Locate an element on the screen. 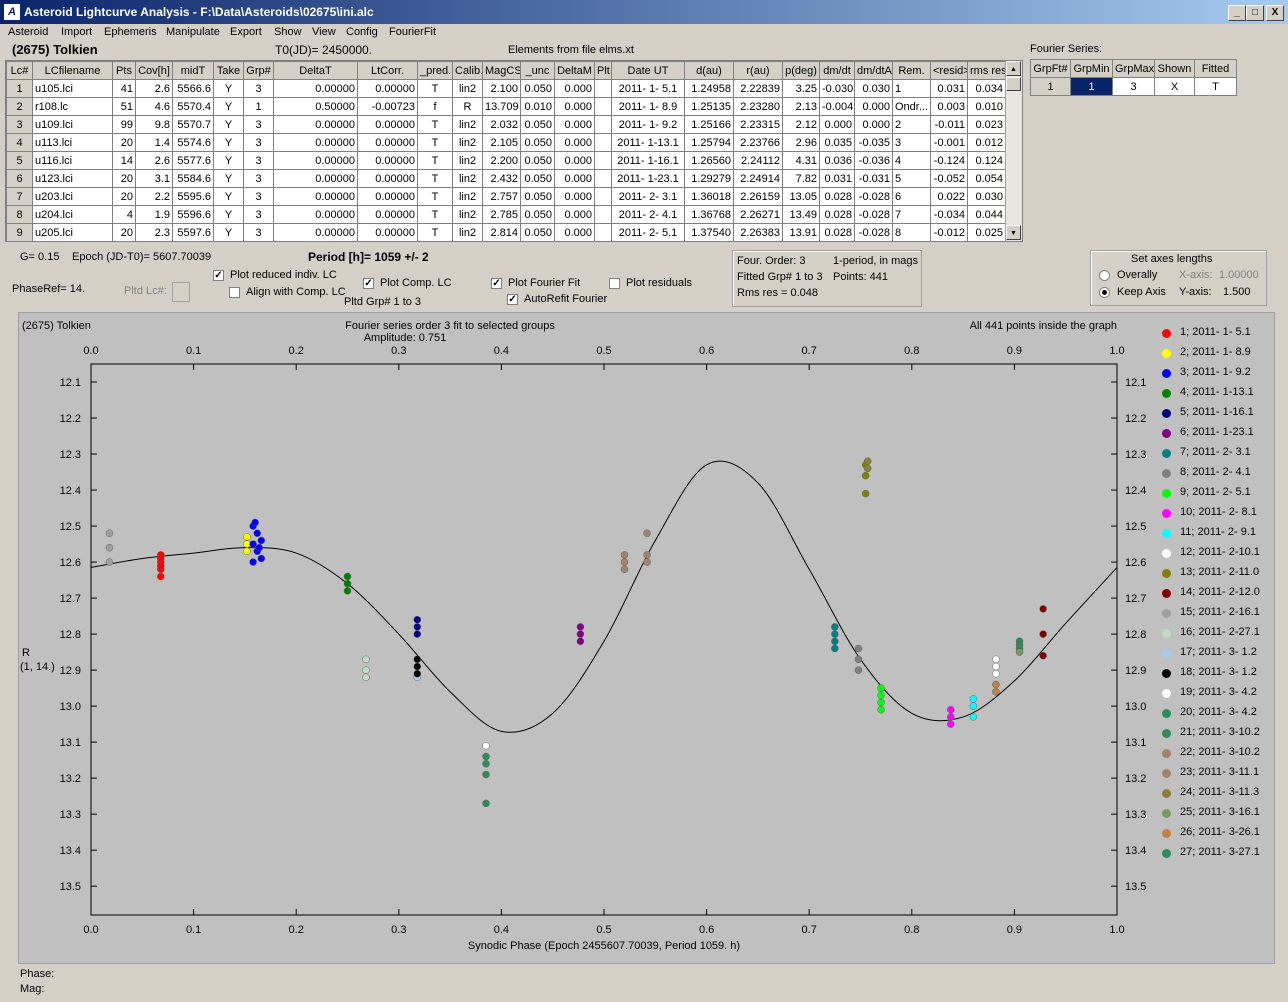  y-tick-label: 12.6 is located at coordinates (70, 563).